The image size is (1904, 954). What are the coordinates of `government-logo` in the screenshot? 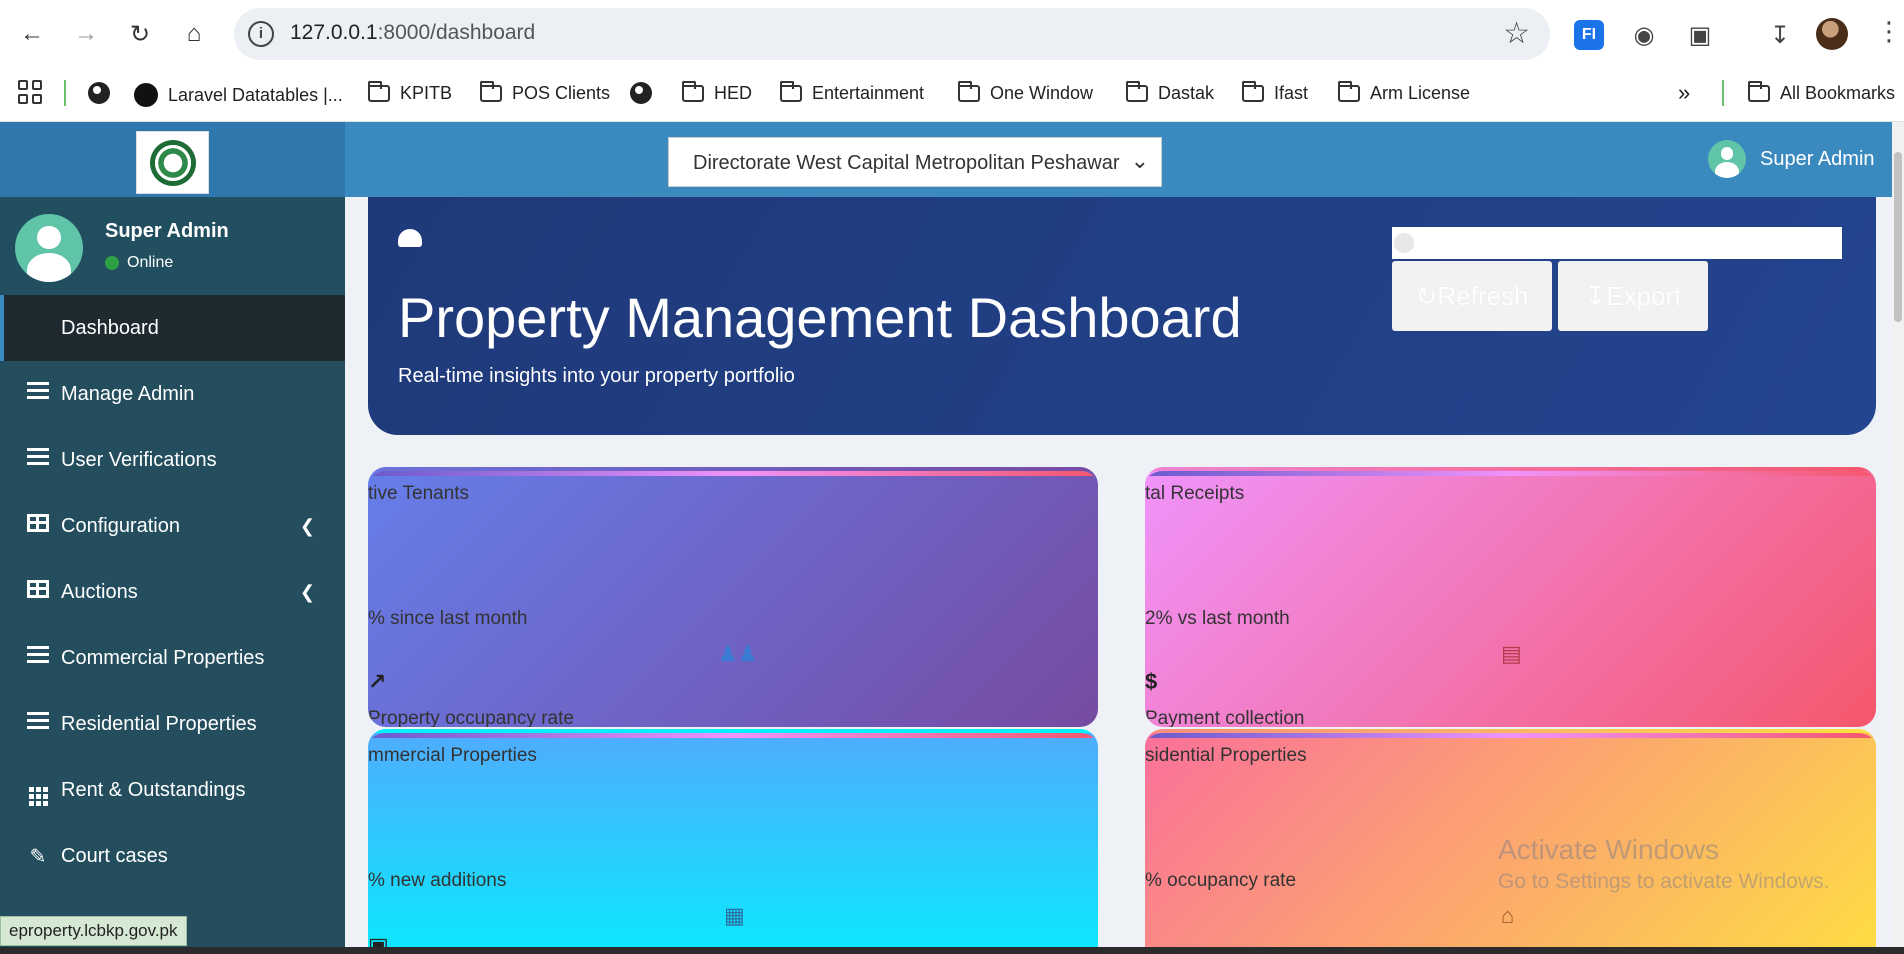 It's located at (172, 162).